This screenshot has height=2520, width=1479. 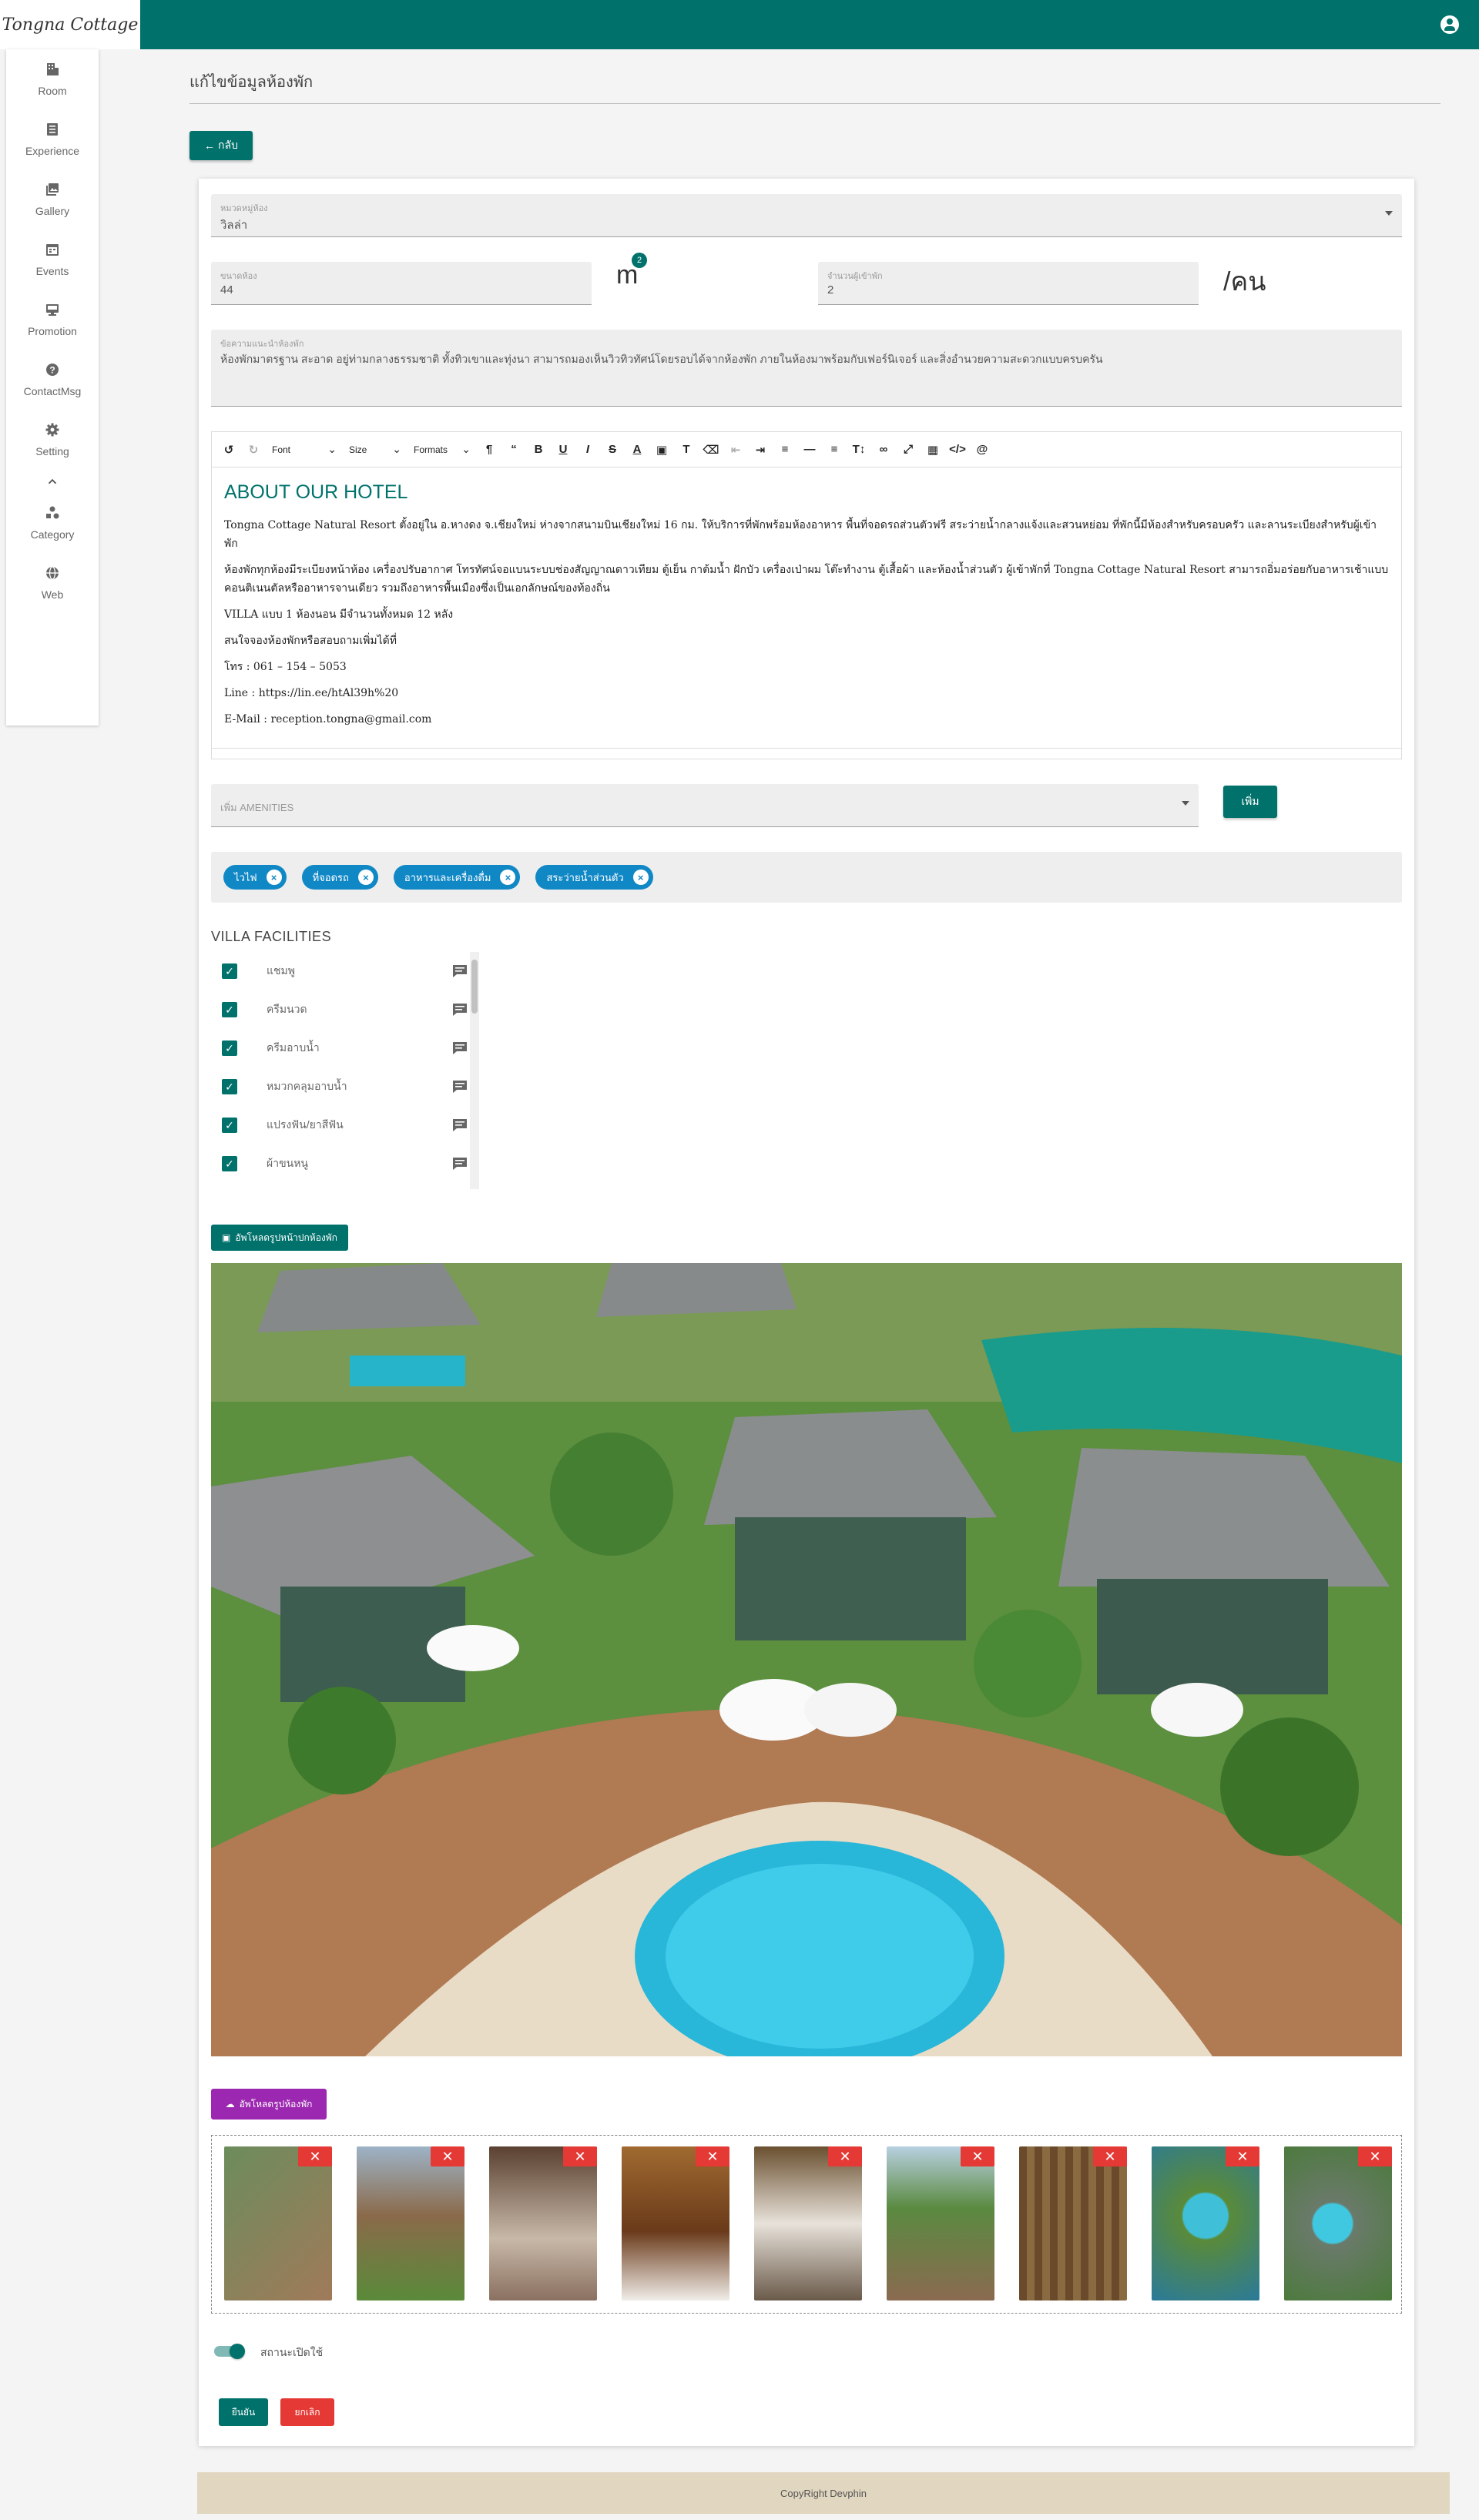 What do you see at coordinates (52, 260) in the screenshot?
I see `sidebar-item-events: Events` at bounding box center [52, 260].